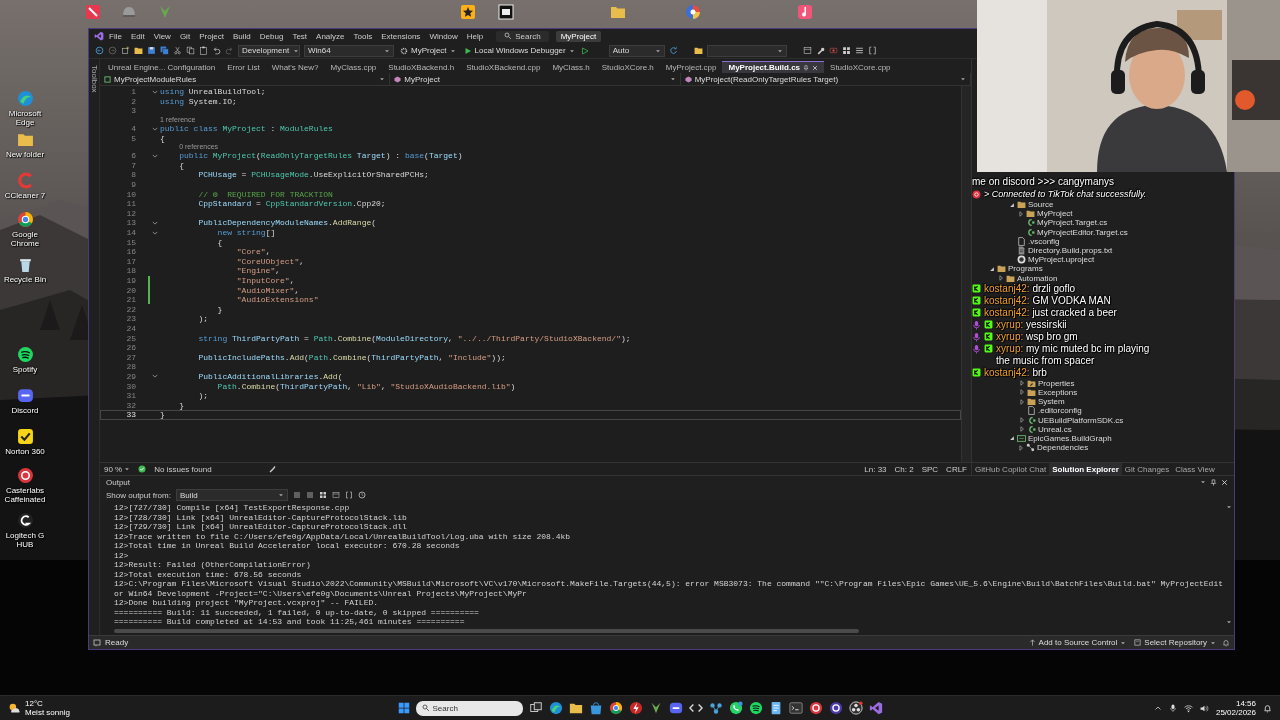 This screenshot has height=720, width=1280. Describe the element at coordinates (47, 703) in the screenshot. I see `temperature: 12°C` at that location.